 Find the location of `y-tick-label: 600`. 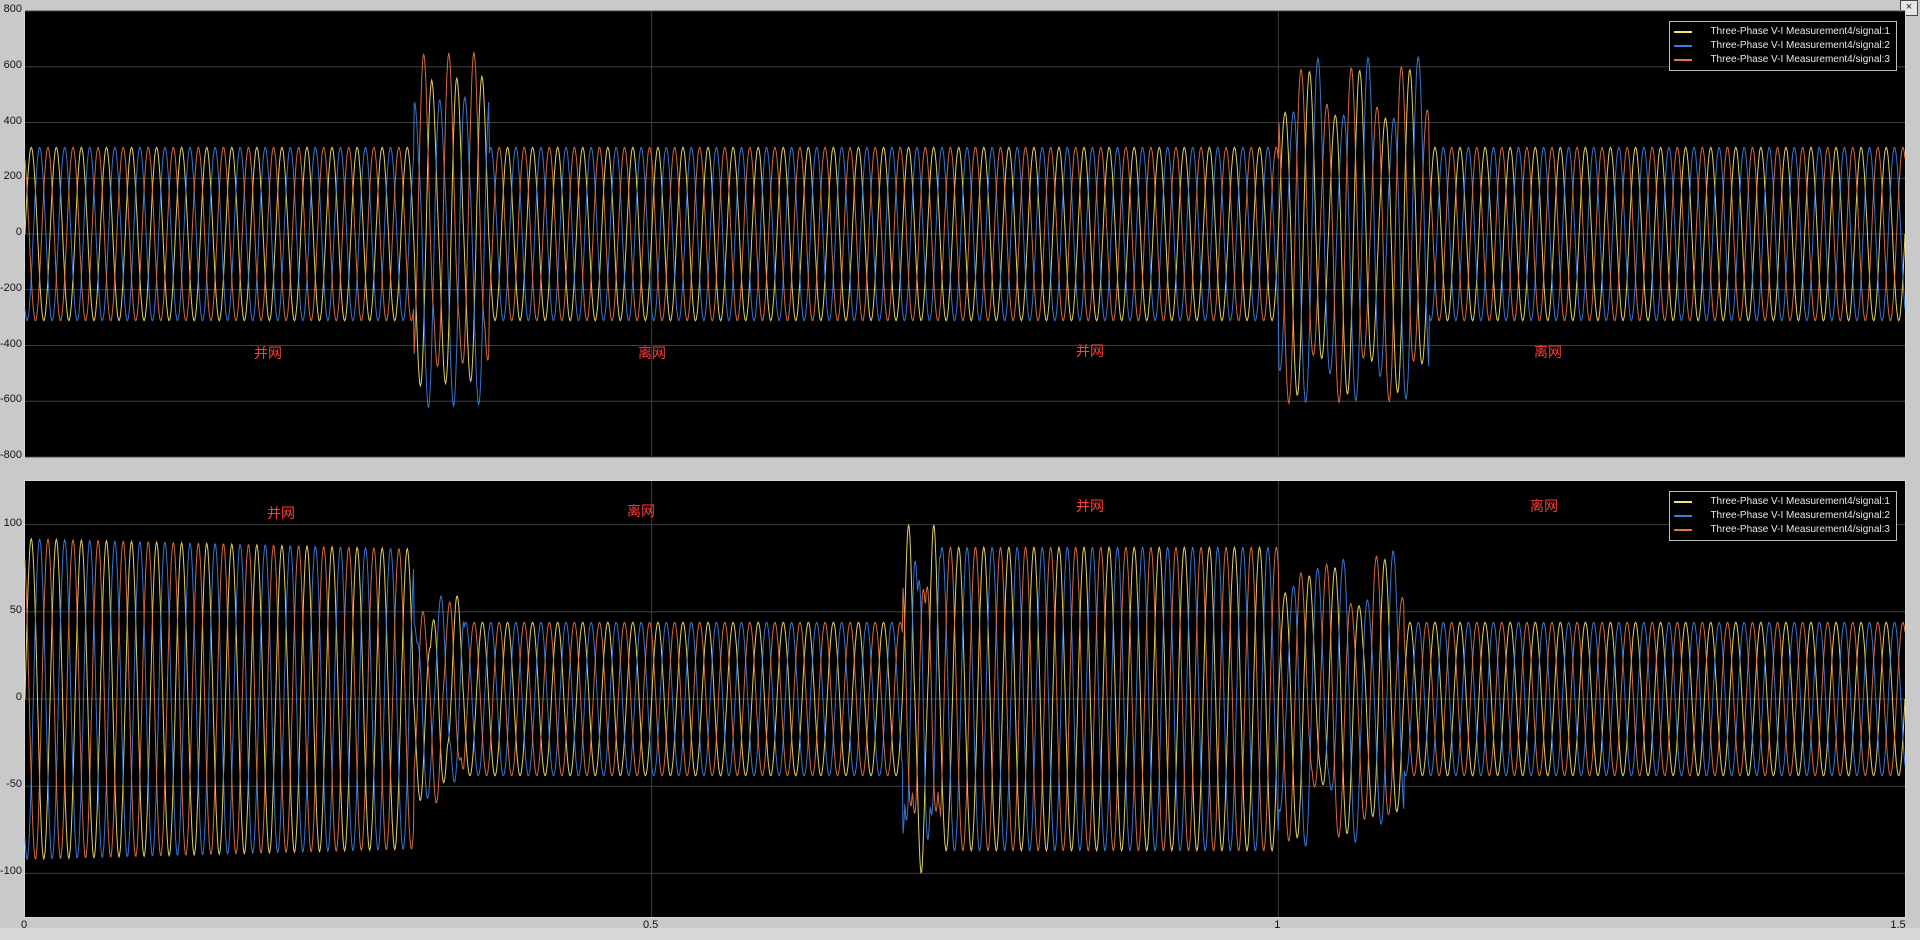

y-tick-label: 600 is located at coordinates (12, 64).